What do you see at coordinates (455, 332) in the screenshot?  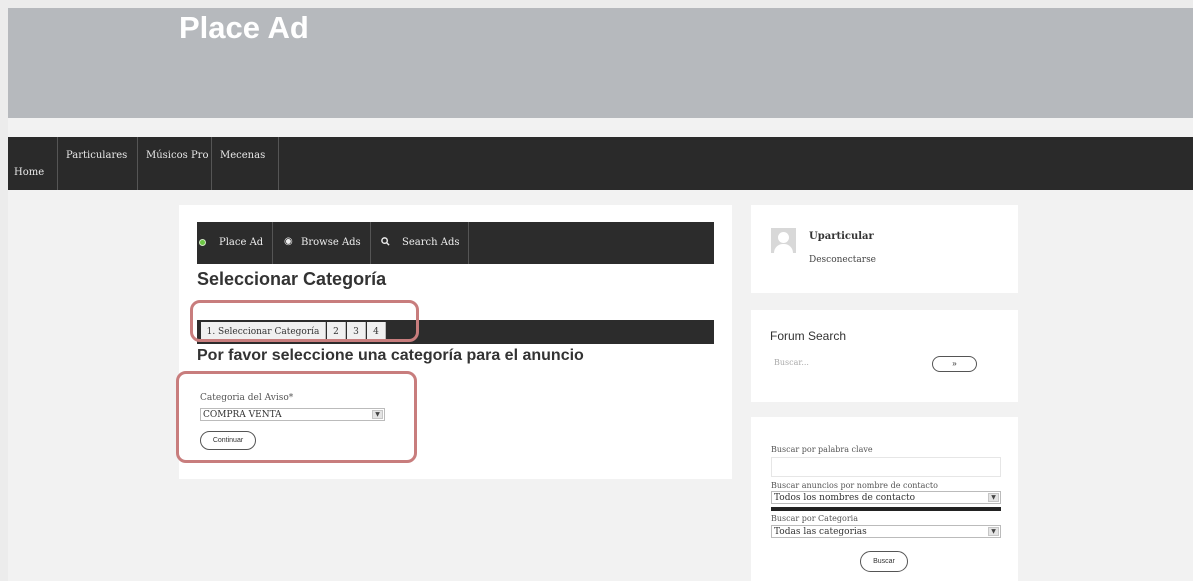 I see `steps-bar: 1. Seleccionar Categoría 2 3 4` at bounding box center [455, 332].